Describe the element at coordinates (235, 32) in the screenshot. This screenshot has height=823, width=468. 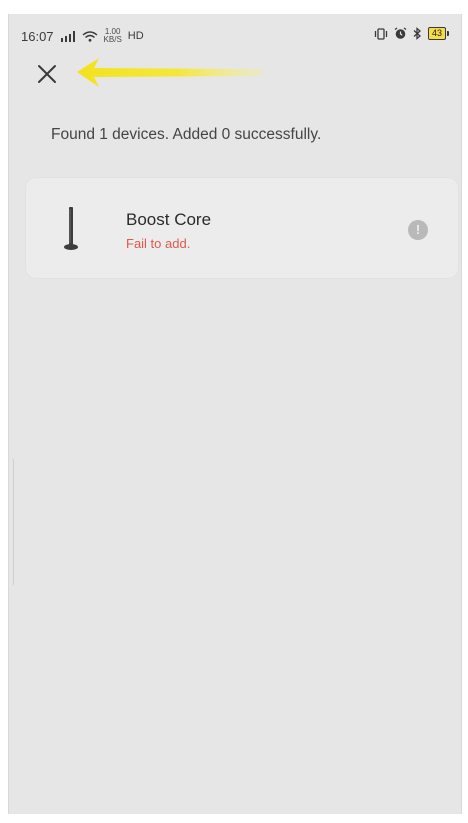
I see `status-bar: 16:07 1.00 KB/S HD 43` at that location.